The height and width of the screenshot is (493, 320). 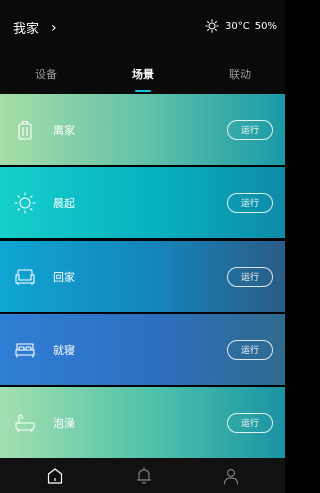 What do you see at coordinates (240, 74) in the screenshot?
I see `tab-automation: 联动` at bounding box center [240, 74].